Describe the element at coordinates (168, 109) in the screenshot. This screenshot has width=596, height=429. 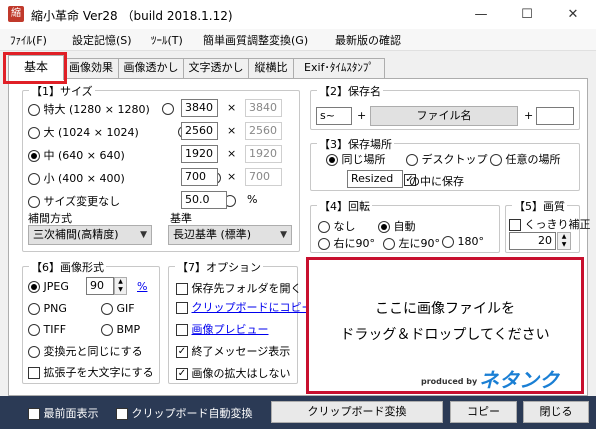
I see `custom-size-radio` at that location.